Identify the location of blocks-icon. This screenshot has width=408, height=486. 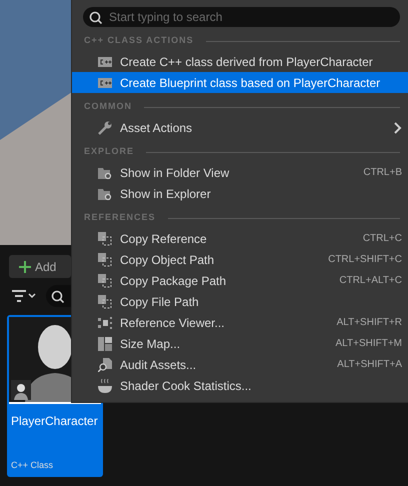
(105, 343).